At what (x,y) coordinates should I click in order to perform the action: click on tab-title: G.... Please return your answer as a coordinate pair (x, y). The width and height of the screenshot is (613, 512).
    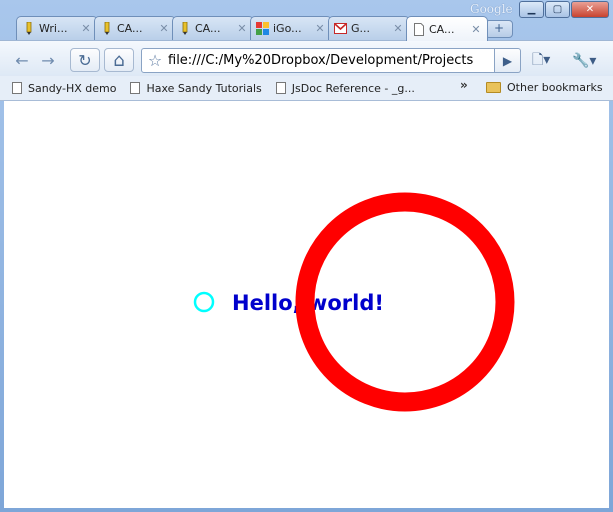
    Looking at the image, I should click on (361, 28).